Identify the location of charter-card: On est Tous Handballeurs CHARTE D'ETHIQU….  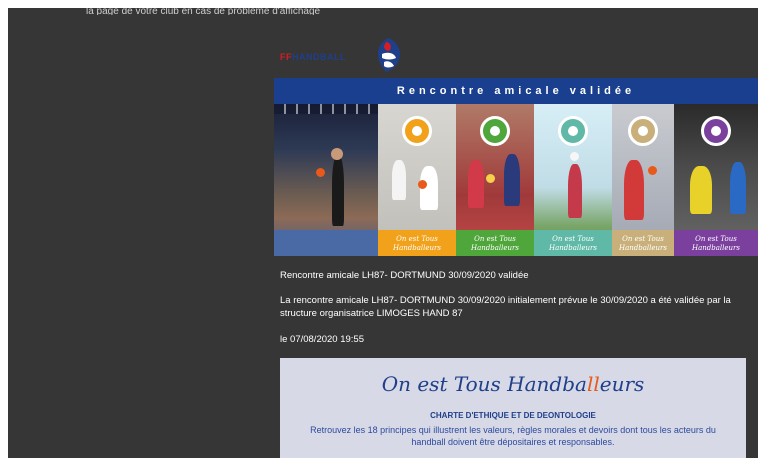
(513, 408).